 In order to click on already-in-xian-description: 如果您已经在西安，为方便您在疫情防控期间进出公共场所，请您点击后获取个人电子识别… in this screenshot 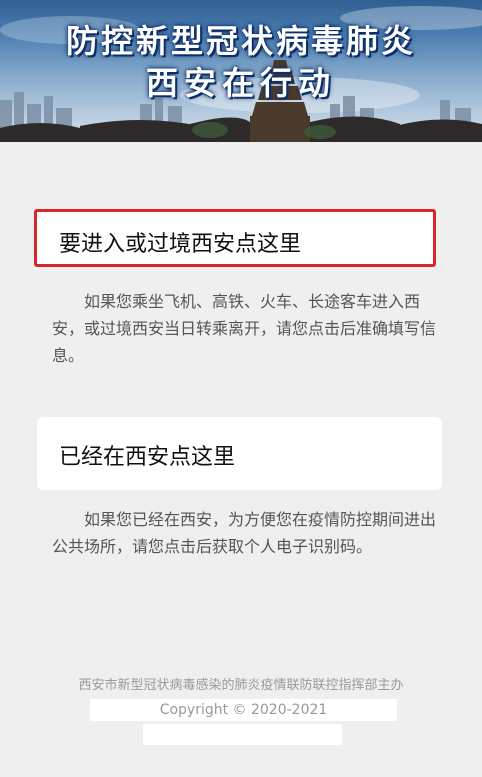, I will do `click(244, 533)`.